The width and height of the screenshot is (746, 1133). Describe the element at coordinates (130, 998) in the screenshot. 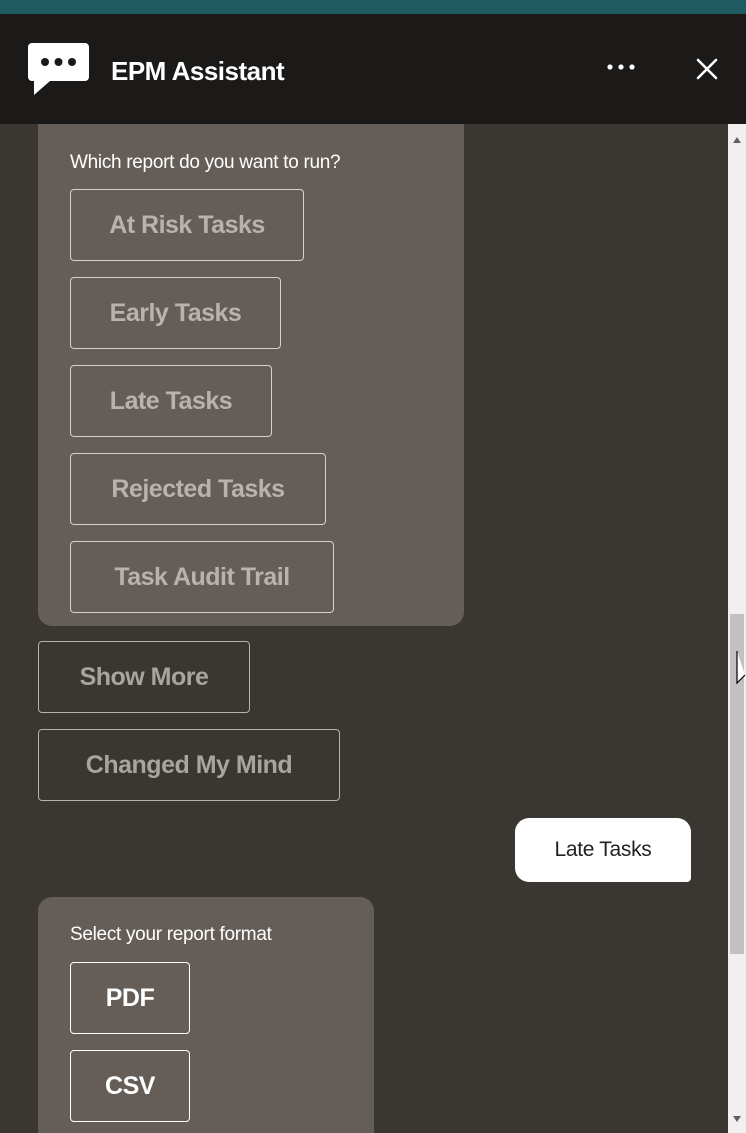

I see `format-option-pdf: PDF` at that location.